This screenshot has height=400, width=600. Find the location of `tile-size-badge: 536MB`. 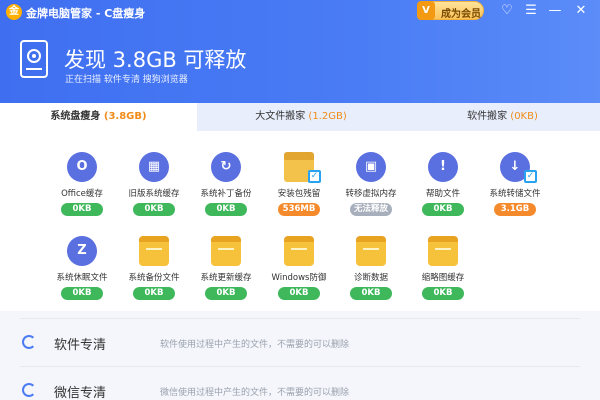

tile-size-badge: 536MB is located at coordinates (299, 209).